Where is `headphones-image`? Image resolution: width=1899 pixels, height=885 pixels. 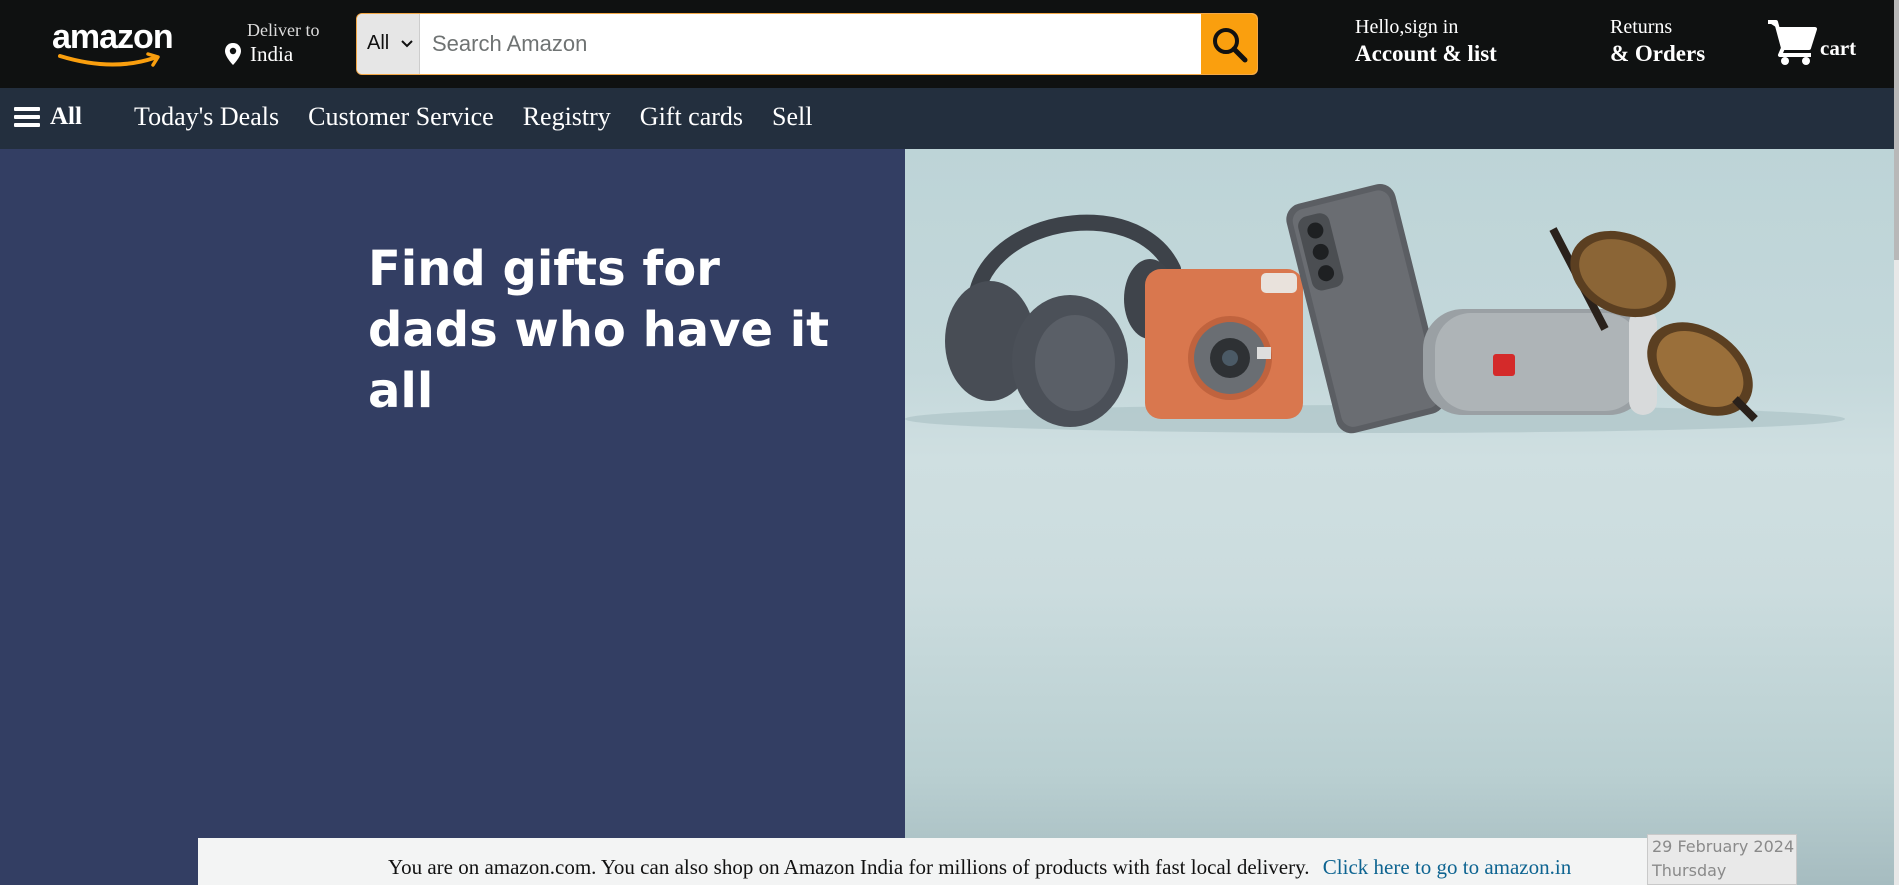 headphones-image is located at coordinates (1063, 320).